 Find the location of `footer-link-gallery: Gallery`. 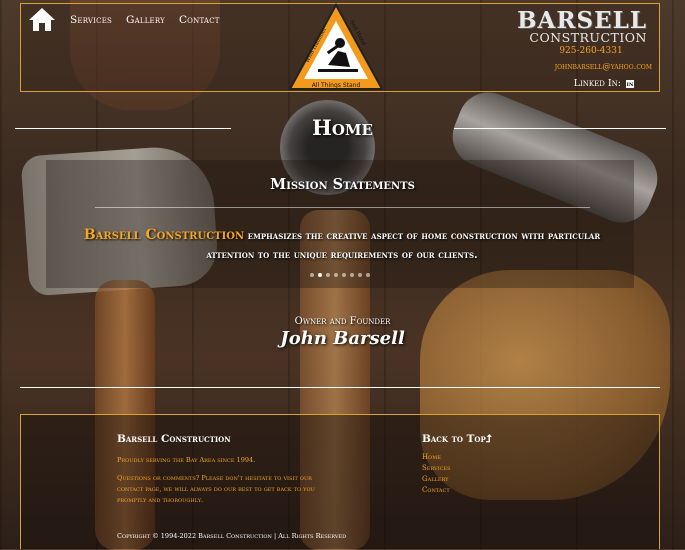

footer-link-gallery: Gallery is located at coordinates (457, 479).